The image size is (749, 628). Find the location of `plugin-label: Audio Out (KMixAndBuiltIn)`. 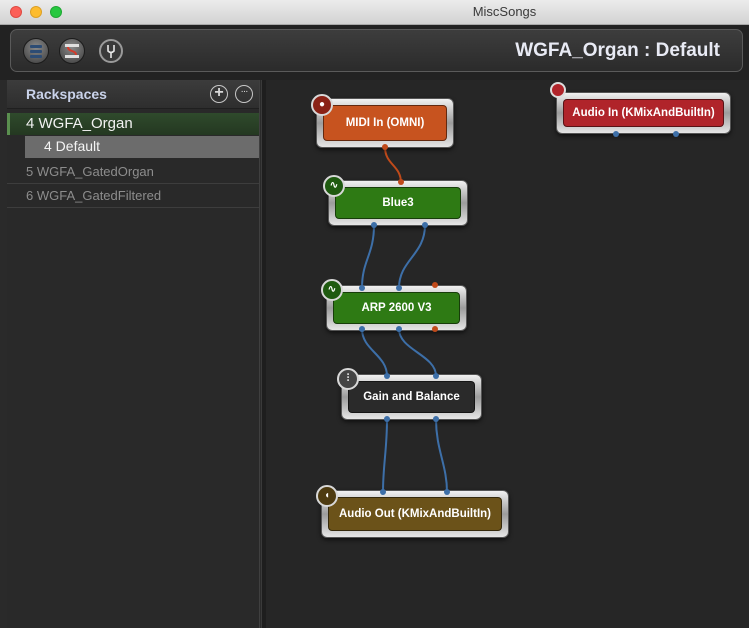

plugin-label: Audio Out (KMixAndBuiltIn) is located at coordinates (415, 514).